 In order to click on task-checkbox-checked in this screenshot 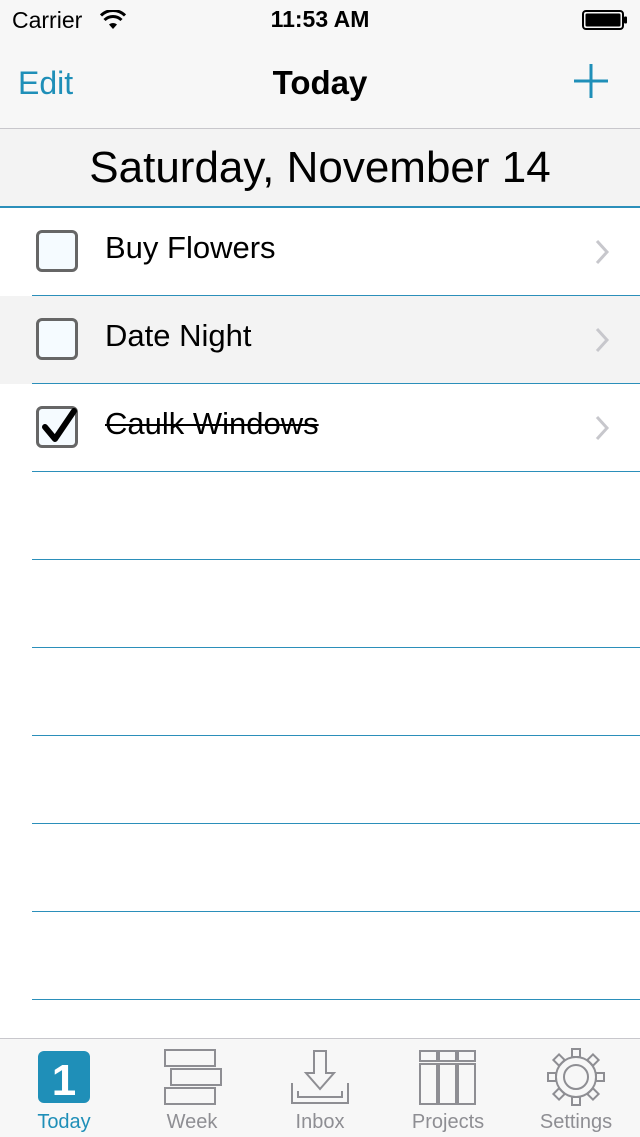, I will do `click(57, 427)`.